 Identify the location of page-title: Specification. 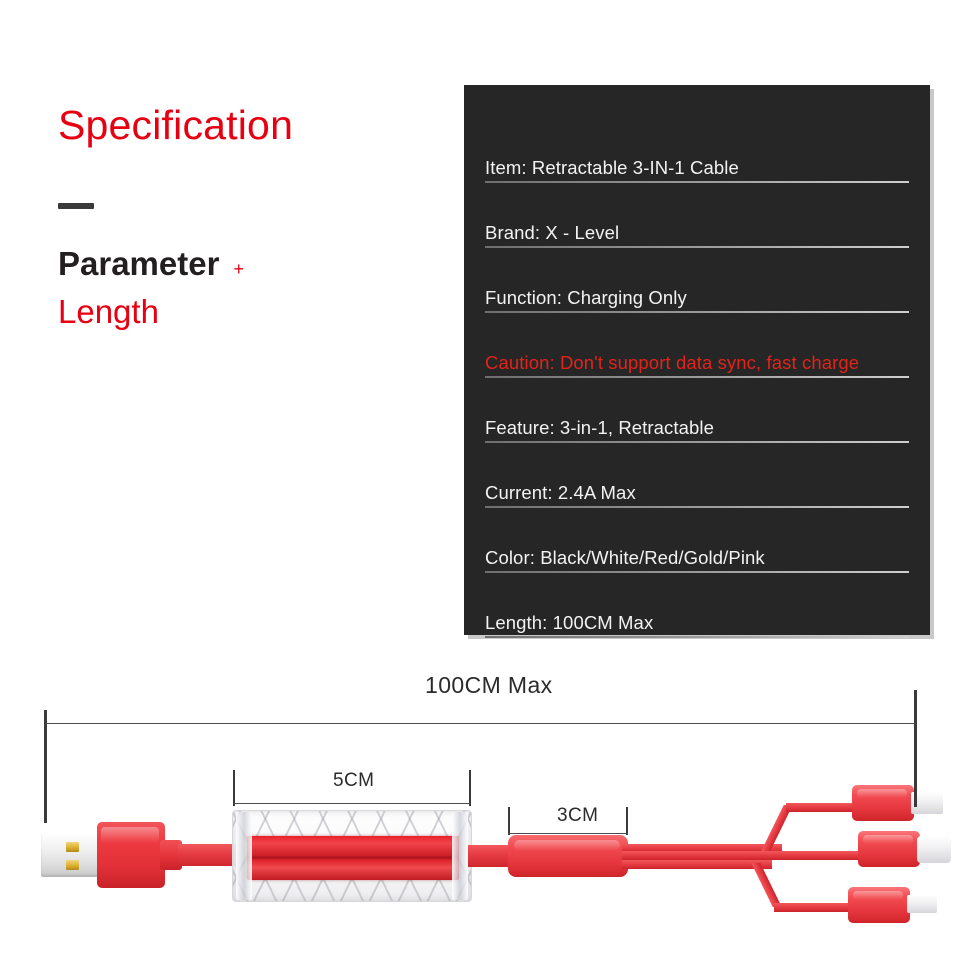
(176, 125).